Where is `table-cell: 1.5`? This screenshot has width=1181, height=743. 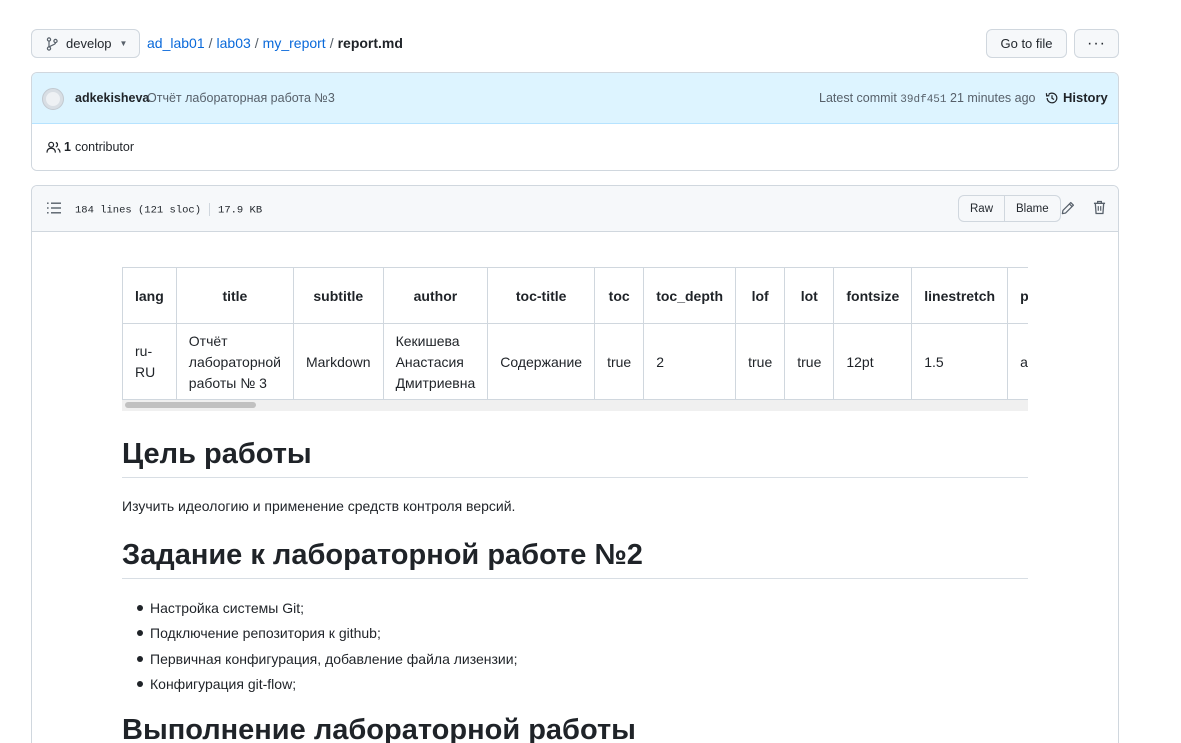
table-cell: 1.5 is located at coordinates (960, 362).